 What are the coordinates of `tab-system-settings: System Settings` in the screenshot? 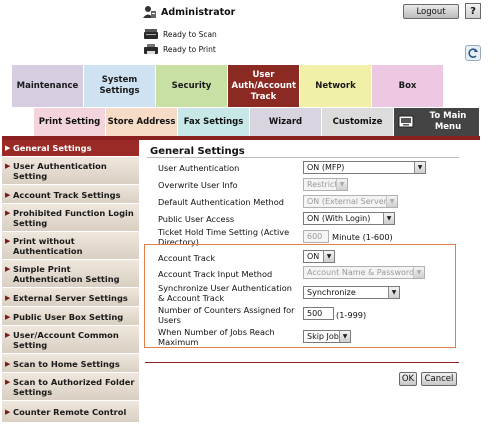 It's located at (120, 86).